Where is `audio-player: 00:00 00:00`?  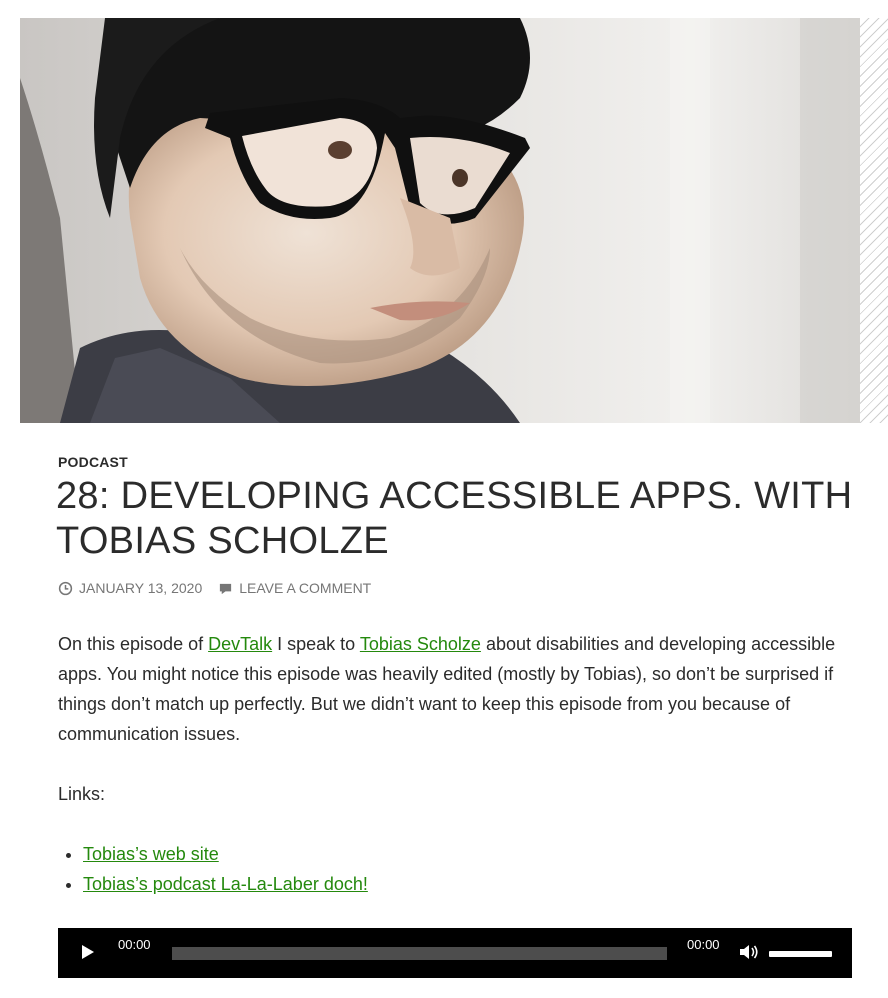
audio-player: 00:00 00:00 is located at coordinates (455, 953).